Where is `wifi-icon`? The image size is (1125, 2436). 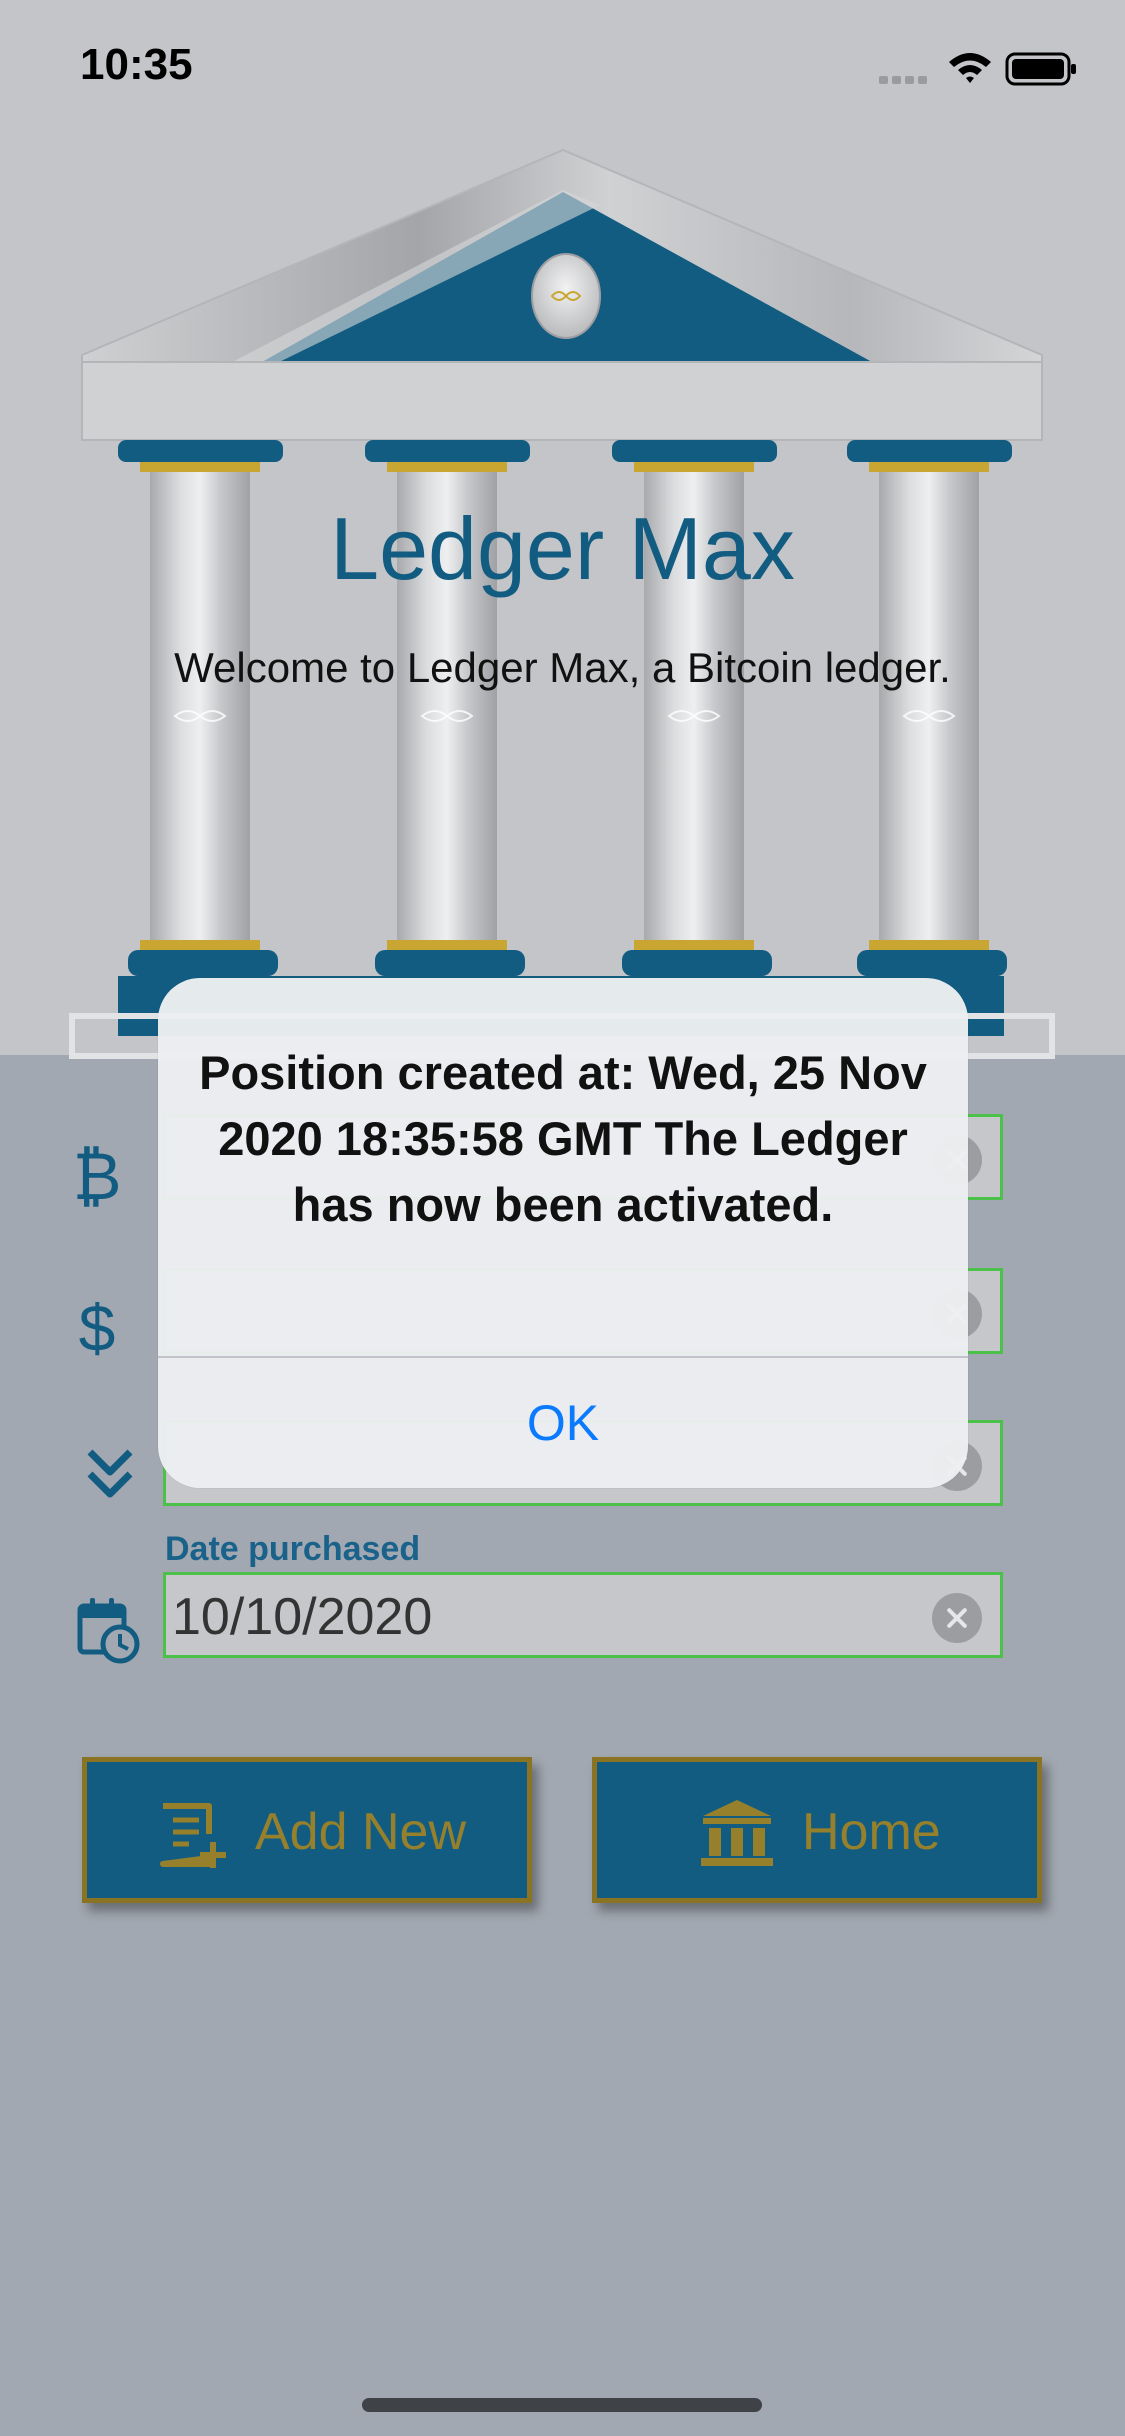
wifi-icon is located at coordinates (970, 68).